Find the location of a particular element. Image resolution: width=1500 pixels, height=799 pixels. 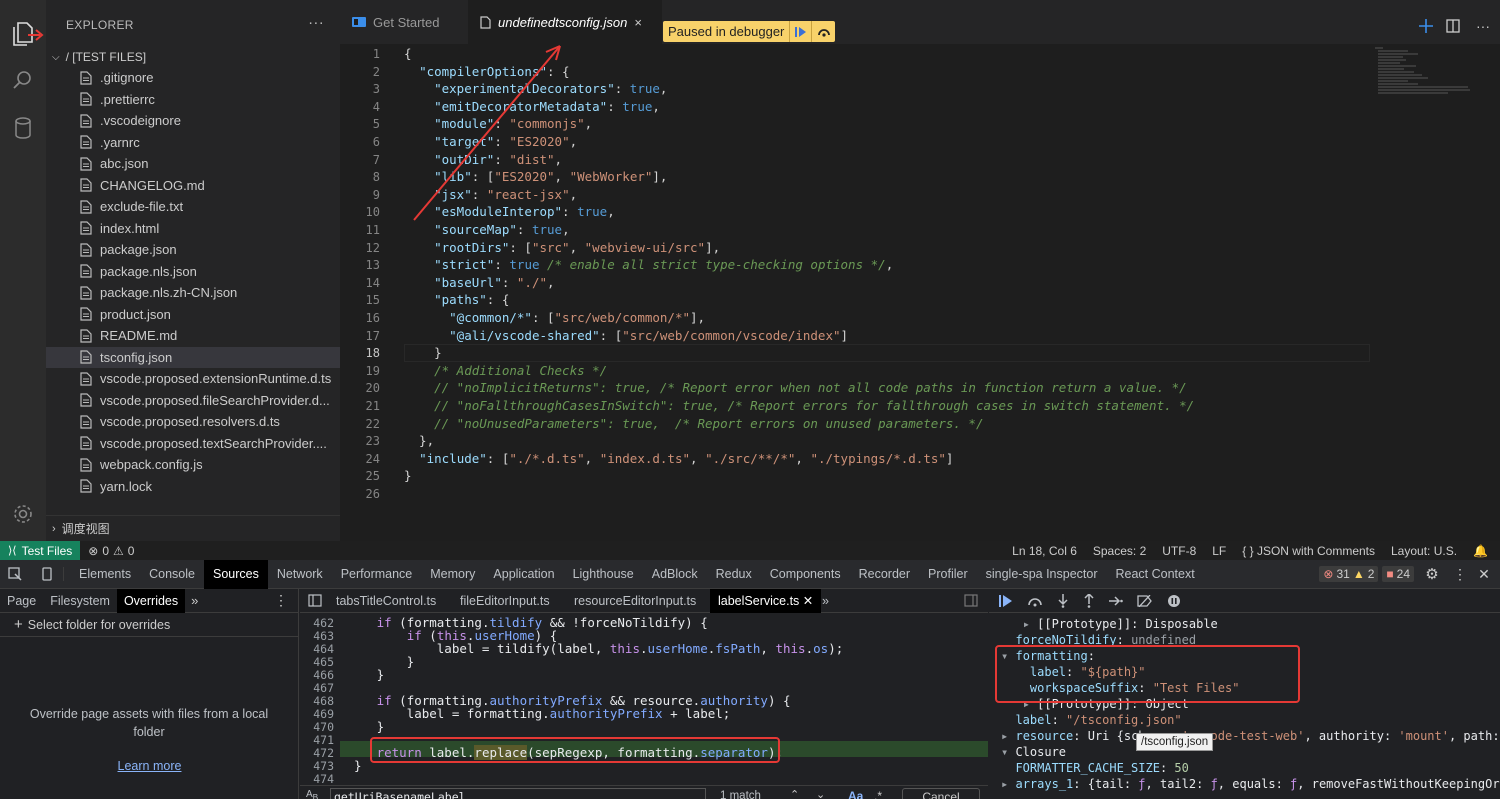

more-files-icon: » is located at coordinates (825, 601).